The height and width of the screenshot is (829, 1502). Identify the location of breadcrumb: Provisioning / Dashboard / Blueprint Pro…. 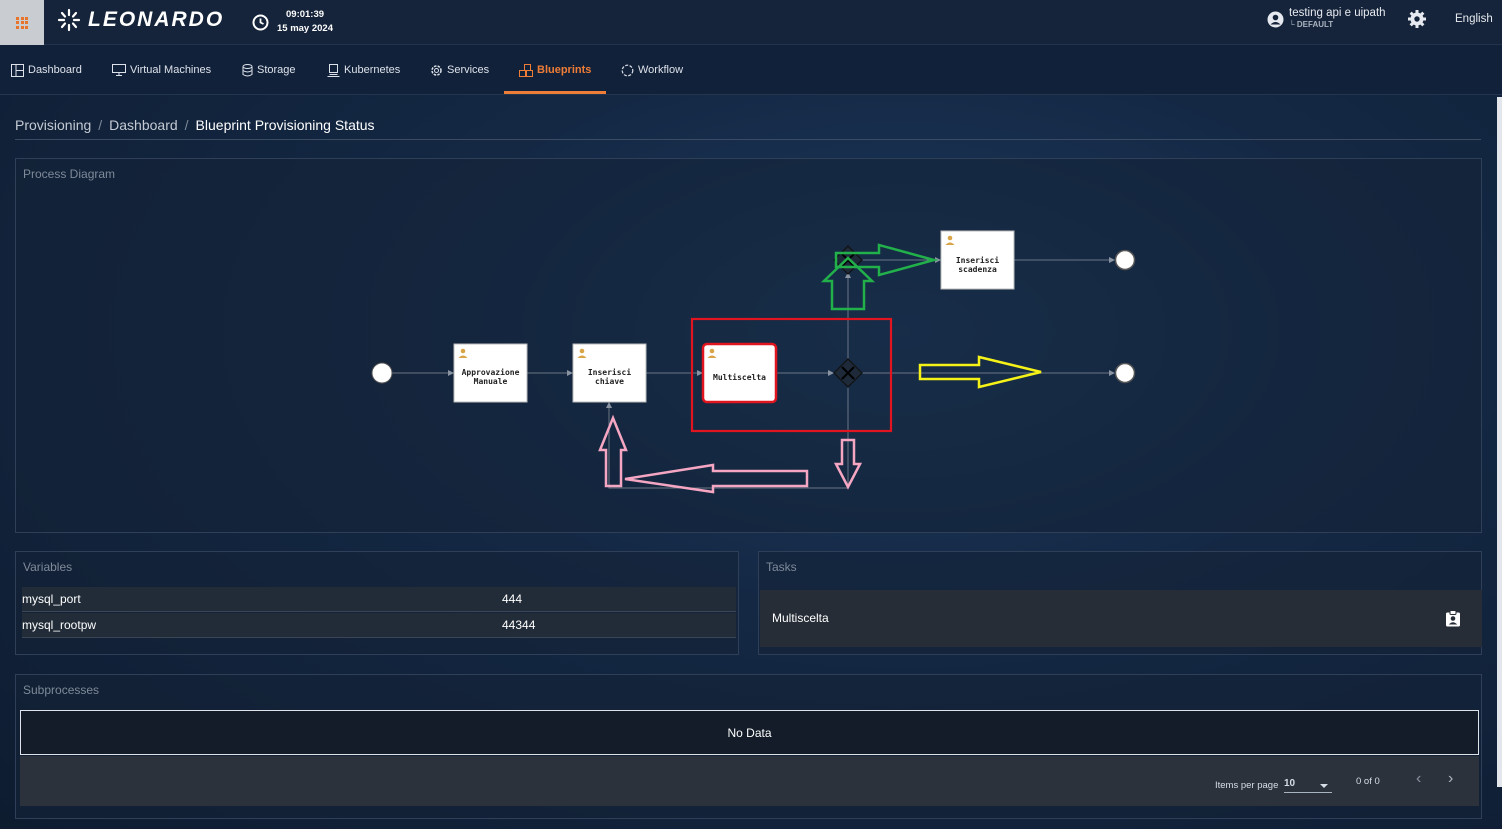
(195, 125).